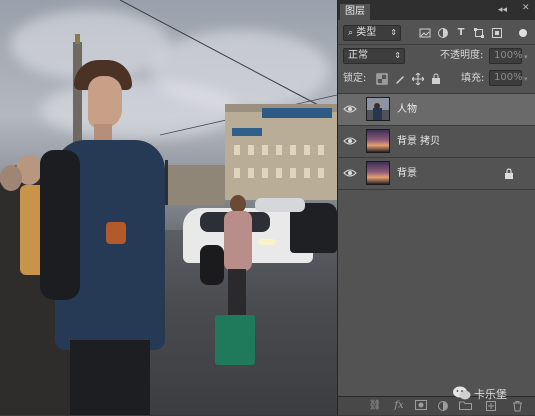 The image size is (535, 416). Describe the element at coordinates (497, 33) in the screenshot. I see `smart-object-filter-icon` at that location.